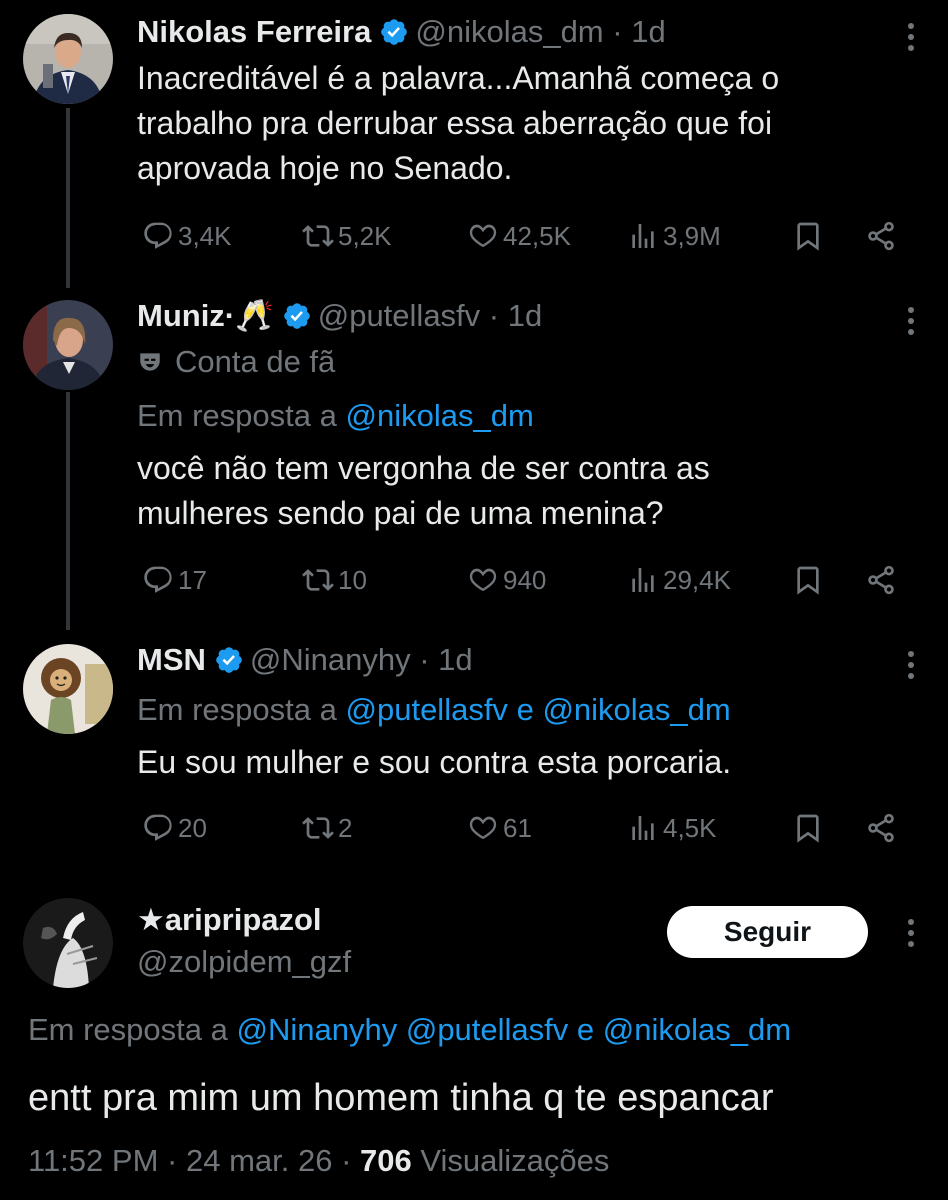 The image size is (948, 1200). Describe the element at coordinates (690, 827) in the screenshot. I see `views-count: 4,5K` at that location.